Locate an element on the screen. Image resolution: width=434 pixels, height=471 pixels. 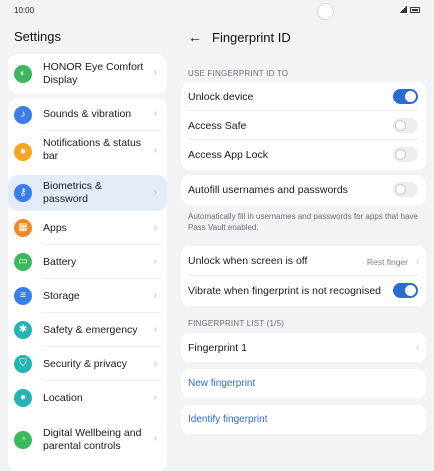
eye-comfort-icon: ◐ is located at coordinates (23, 74).